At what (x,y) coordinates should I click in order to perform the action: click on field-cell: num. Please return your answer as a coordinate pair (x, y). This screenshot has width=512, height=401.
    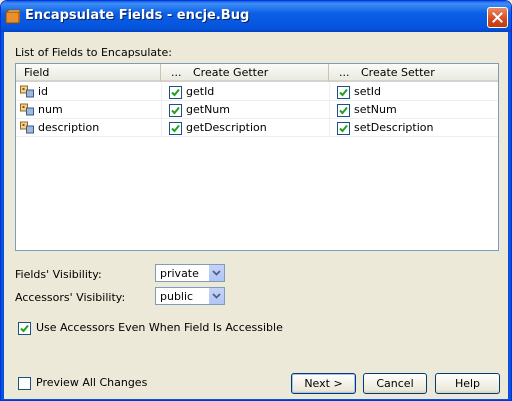
    Looking at the image, I should click on (88, 110).